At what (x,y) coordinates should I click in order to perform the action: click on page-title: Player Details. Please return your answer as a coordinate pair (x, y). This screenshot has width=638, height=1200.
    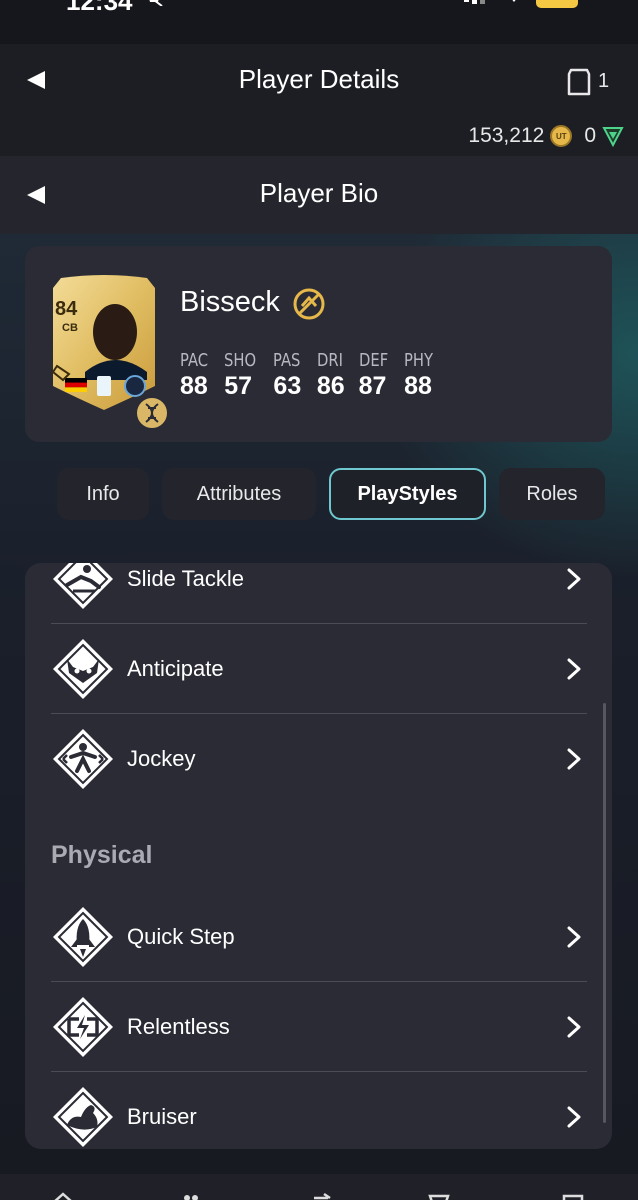
    Looking at the image, I should click on (319, 79).